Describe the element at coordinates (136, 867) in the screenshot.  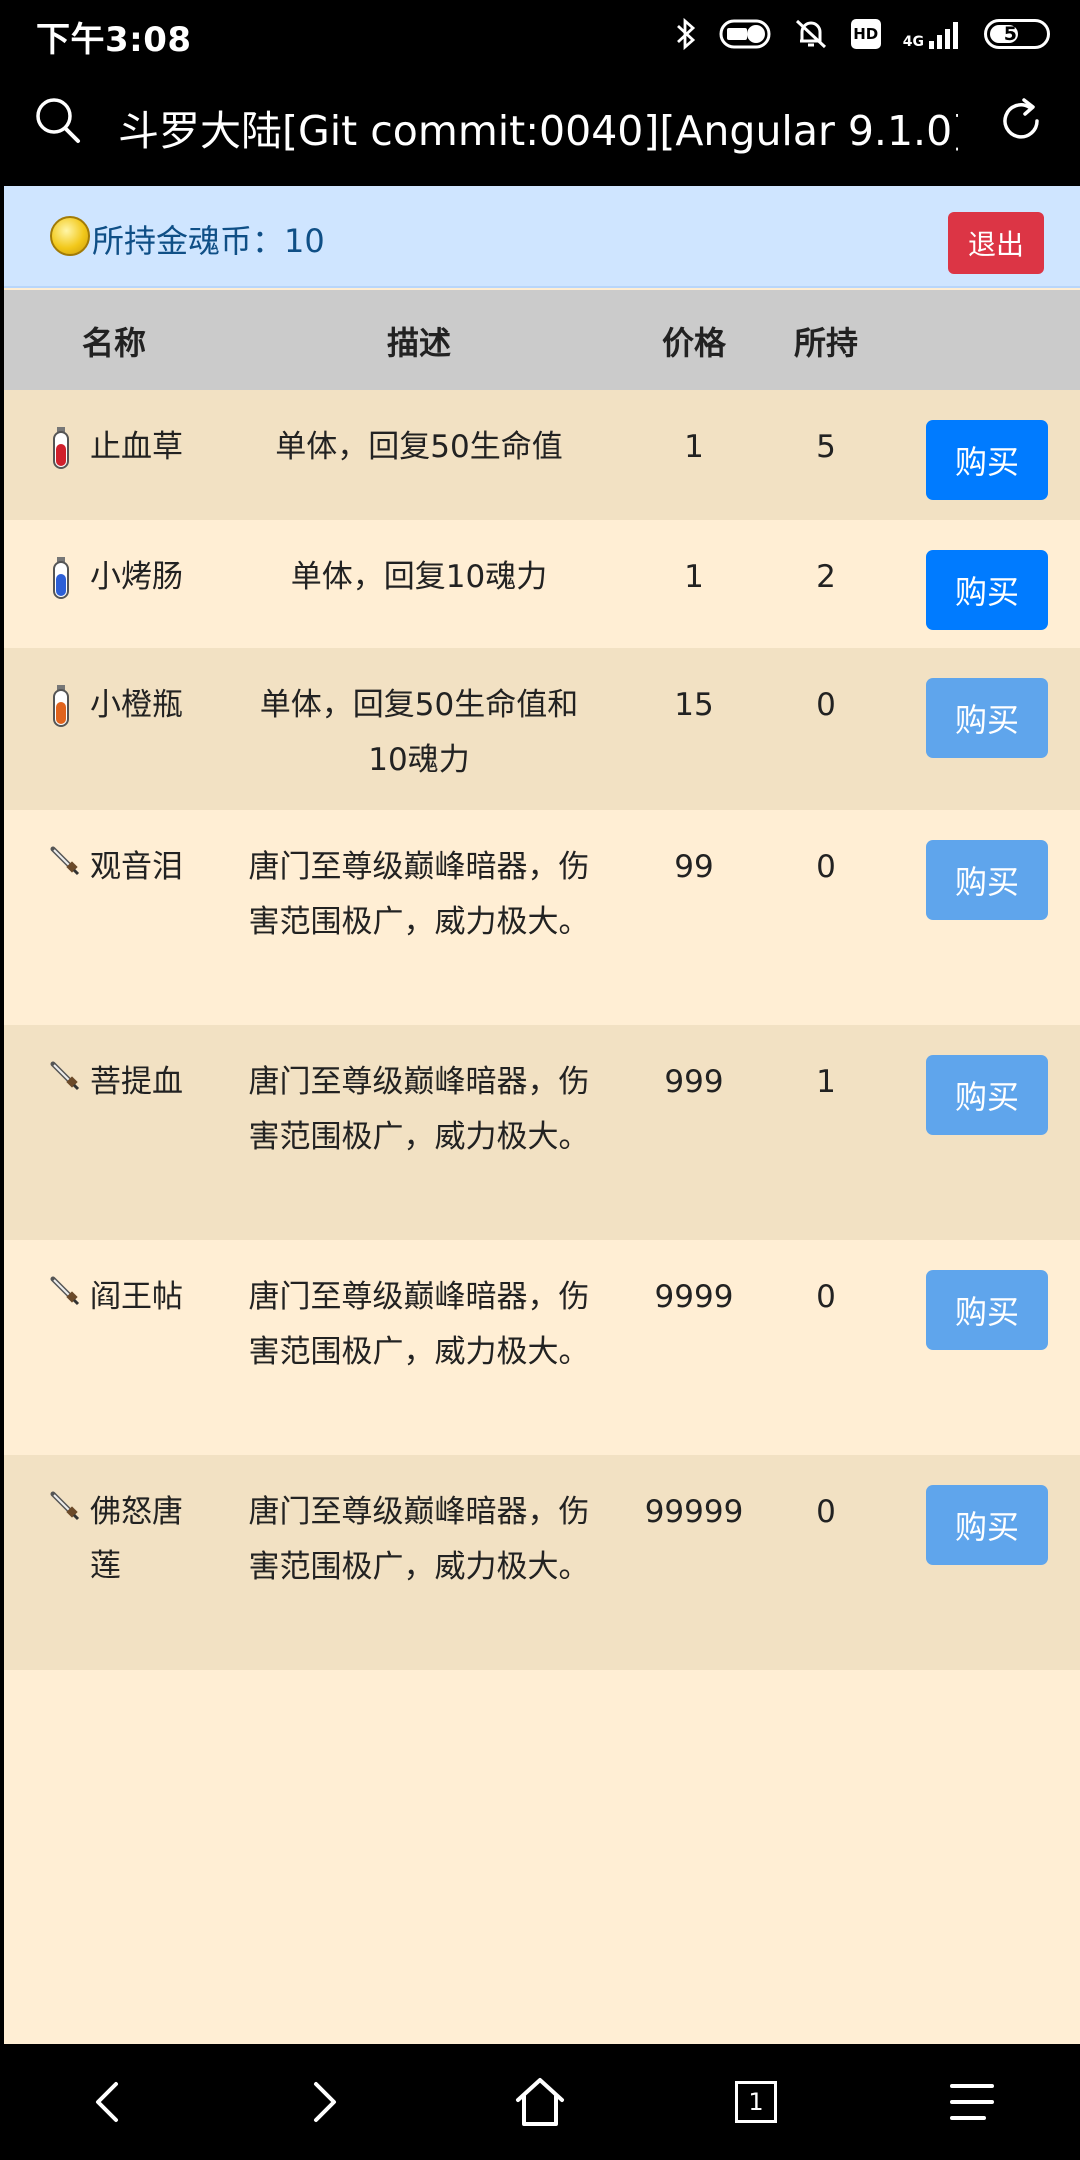
I see `item-name: 观音泪` at that location.